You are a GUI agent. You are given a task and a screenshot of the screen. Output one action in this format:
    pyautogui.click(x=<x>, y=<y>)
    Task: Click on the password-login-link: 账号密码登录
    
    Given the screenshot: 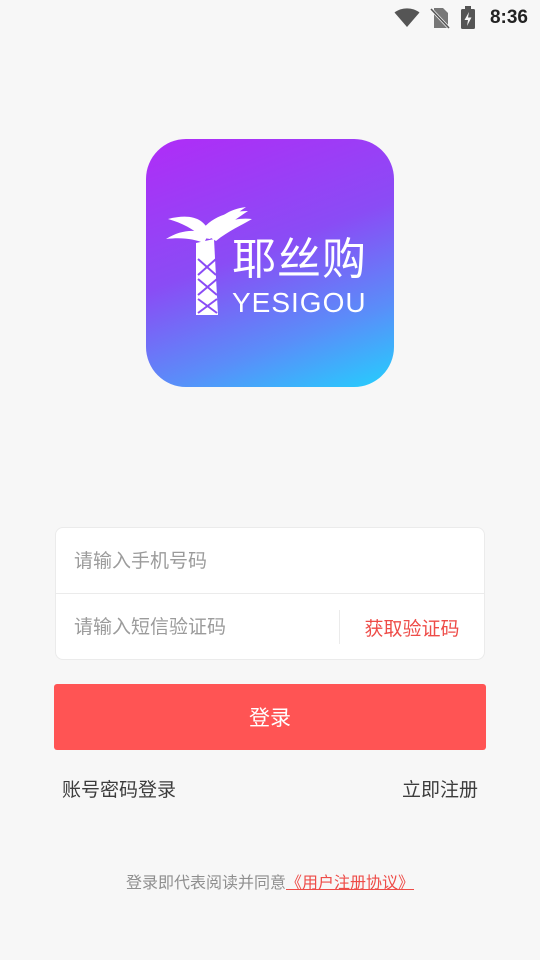 What is the action you would take?
    pyautogui.click(x=119, y=788)
    